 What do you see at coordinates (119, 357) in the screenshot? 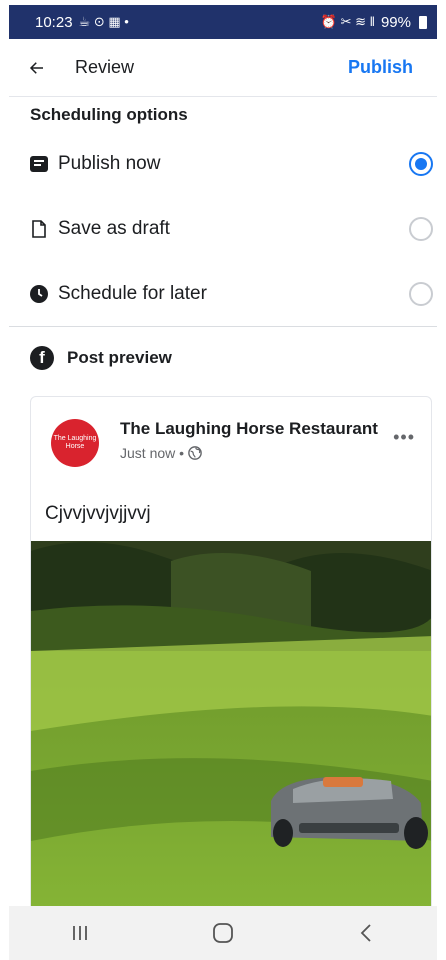
I see `post-preview-title: Post preview` at bounding box center [119, 357].